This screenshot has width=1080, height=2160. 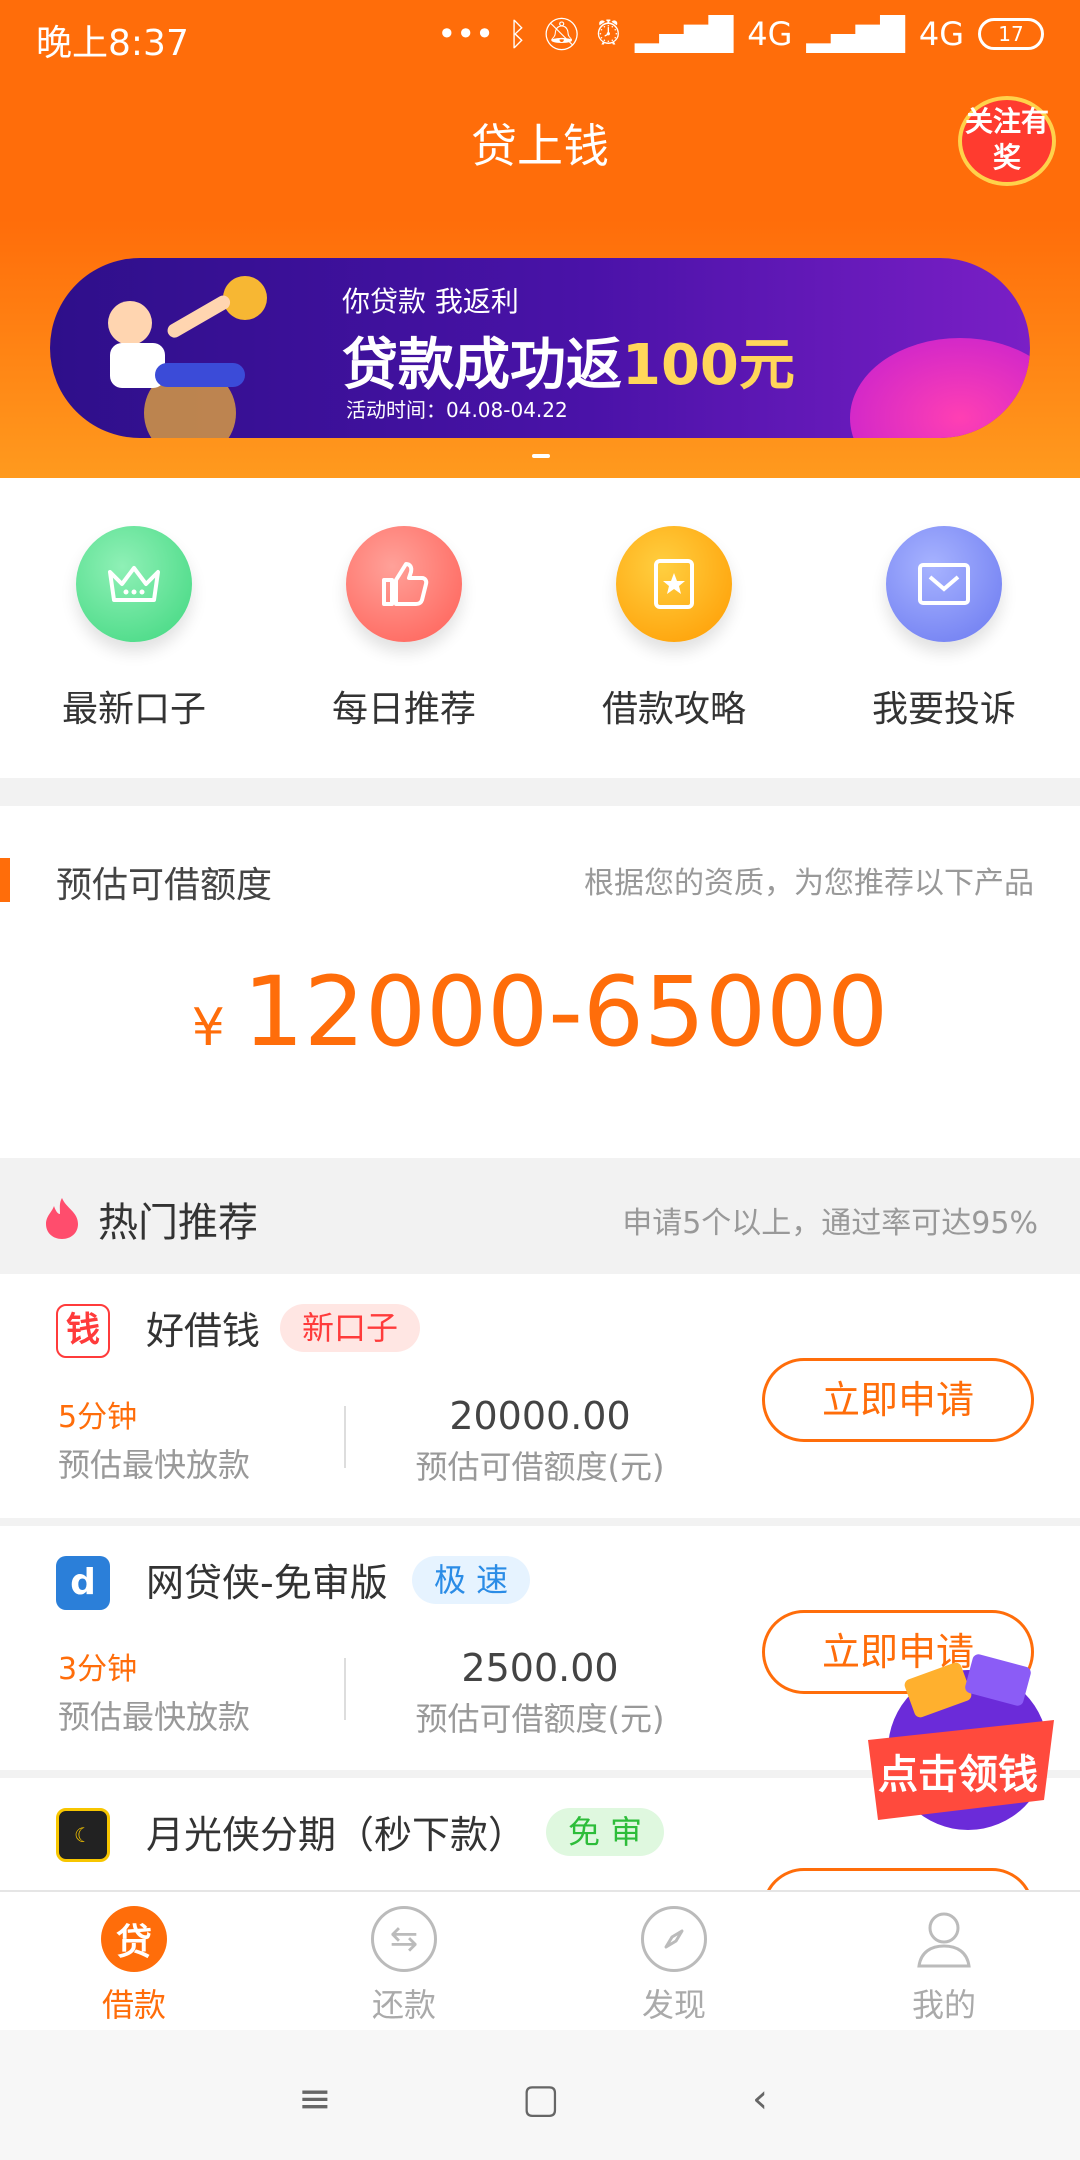 What do you see at coordinates (404, 1939) in the screenshot?
I see `repay-icon: ⇆` at bounding box center [404, 1939].